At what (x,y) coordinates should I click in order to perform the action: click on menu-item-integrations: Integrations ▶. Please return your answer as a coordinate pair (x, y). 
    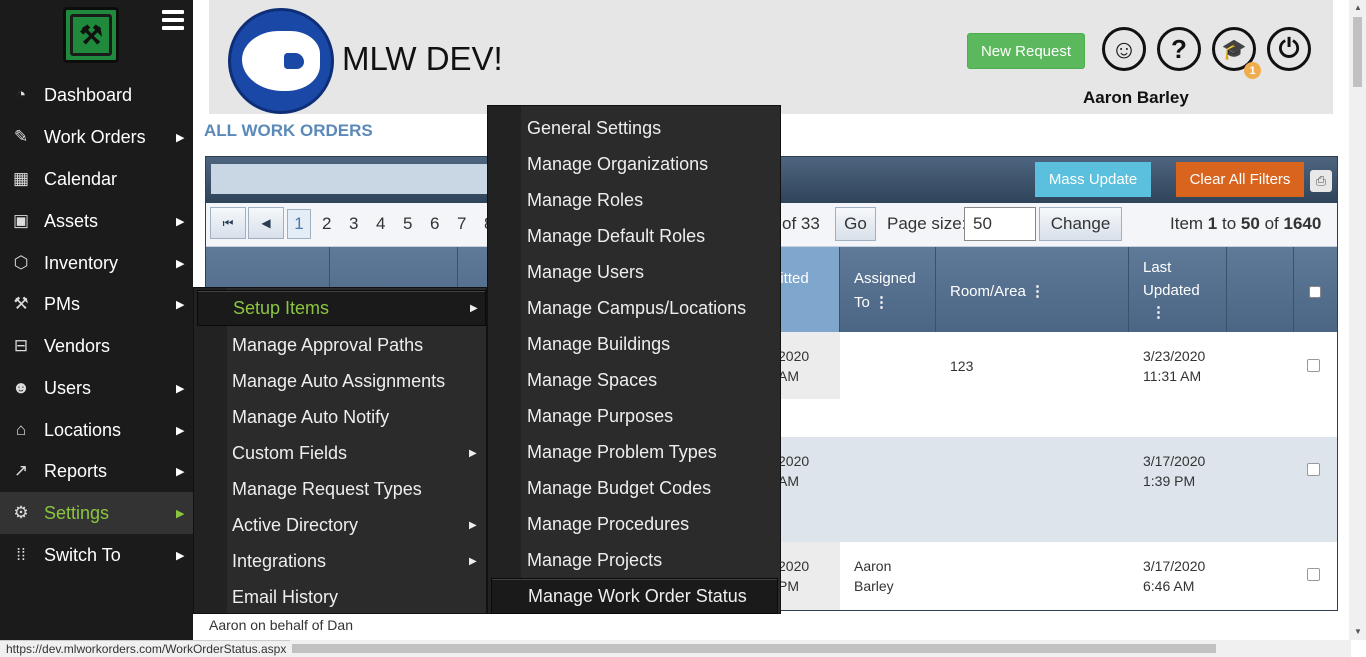
    Looking at the image, I should click on (340, 561).